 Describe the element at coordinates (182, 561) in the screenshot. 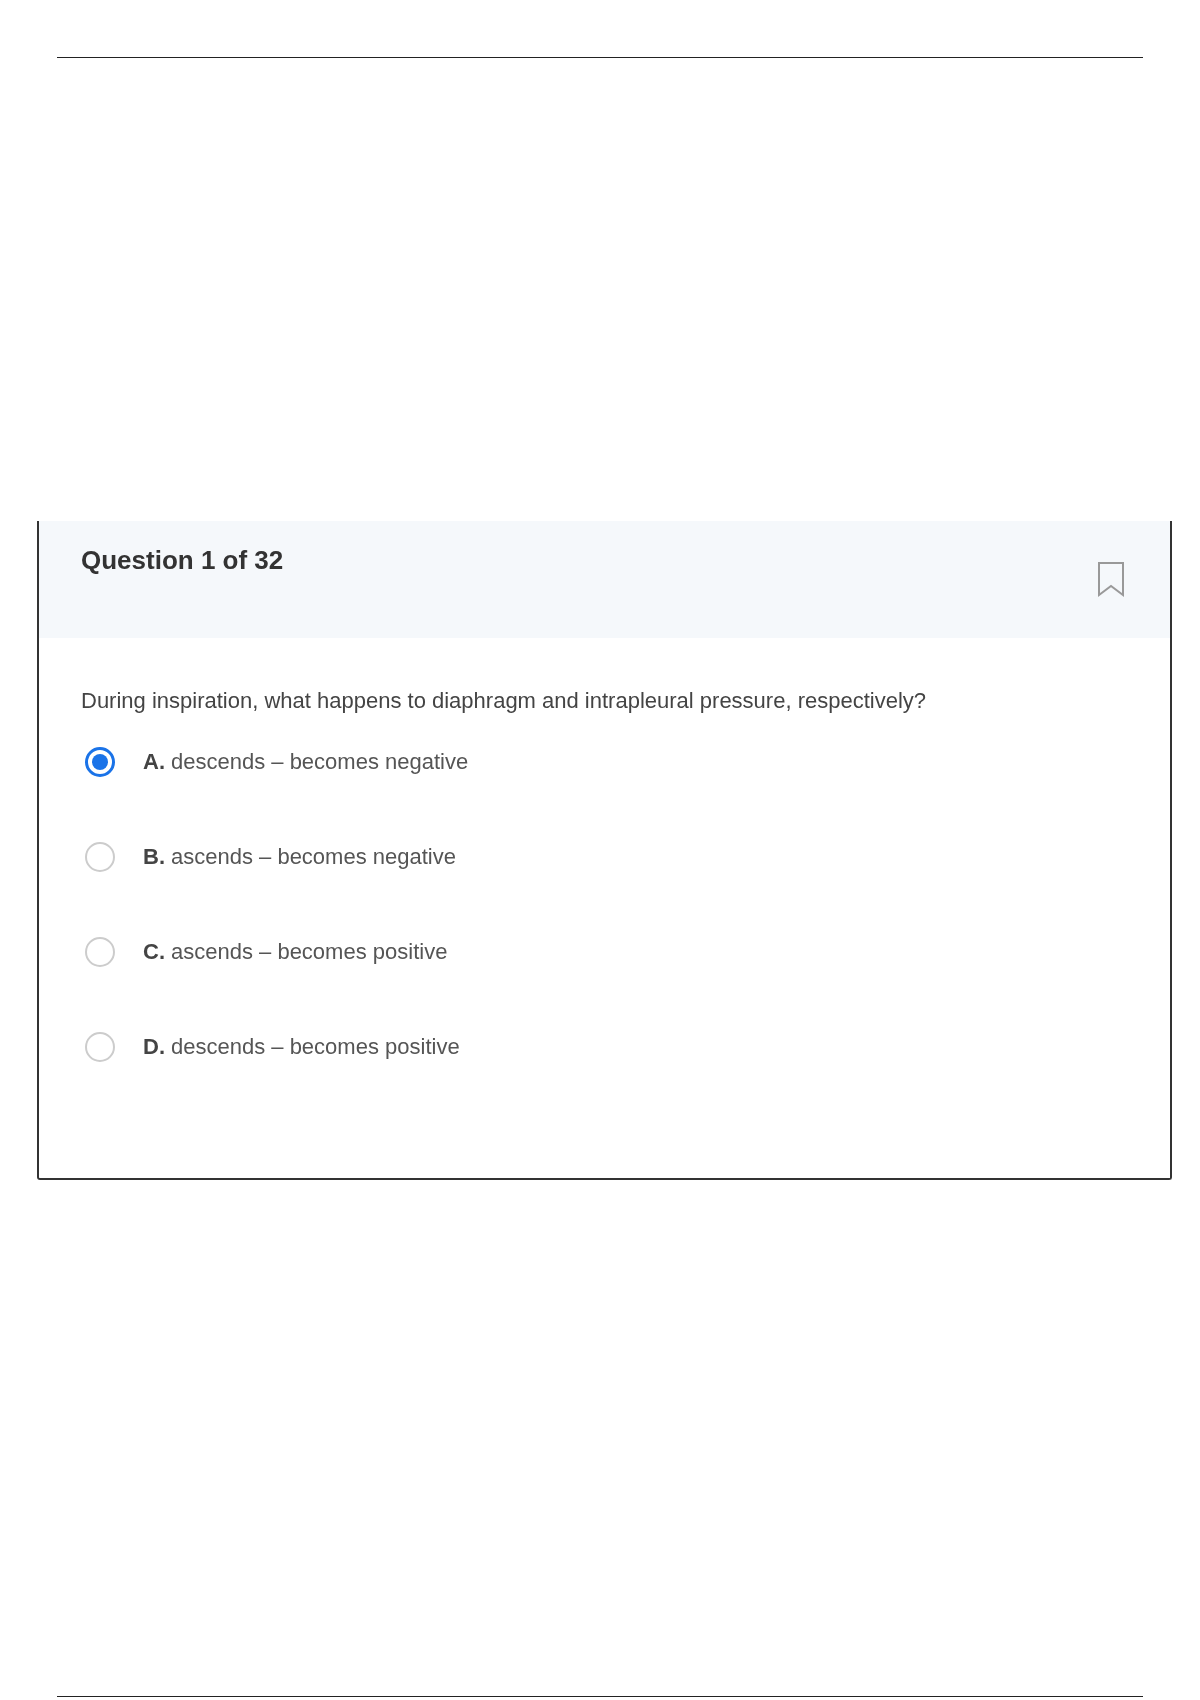

I see `question-title: Question 1 of 32` at that location.